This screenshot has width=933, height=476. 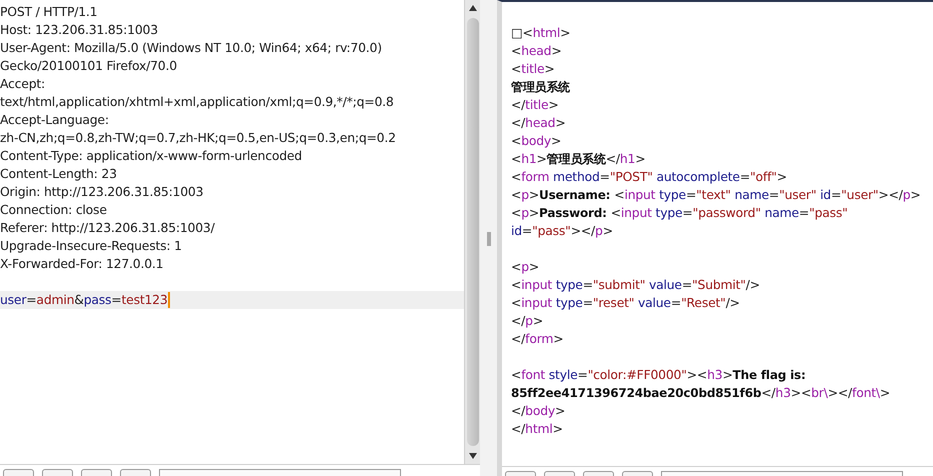 I want to click on text-cursor, so click(x=169, y=300).